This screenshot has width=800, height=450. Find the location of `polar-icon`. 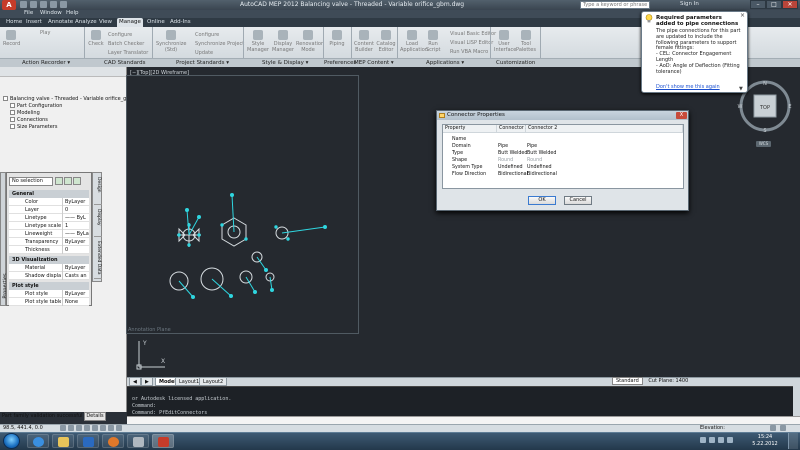

polar-icon is located at coordinates (87, 428).